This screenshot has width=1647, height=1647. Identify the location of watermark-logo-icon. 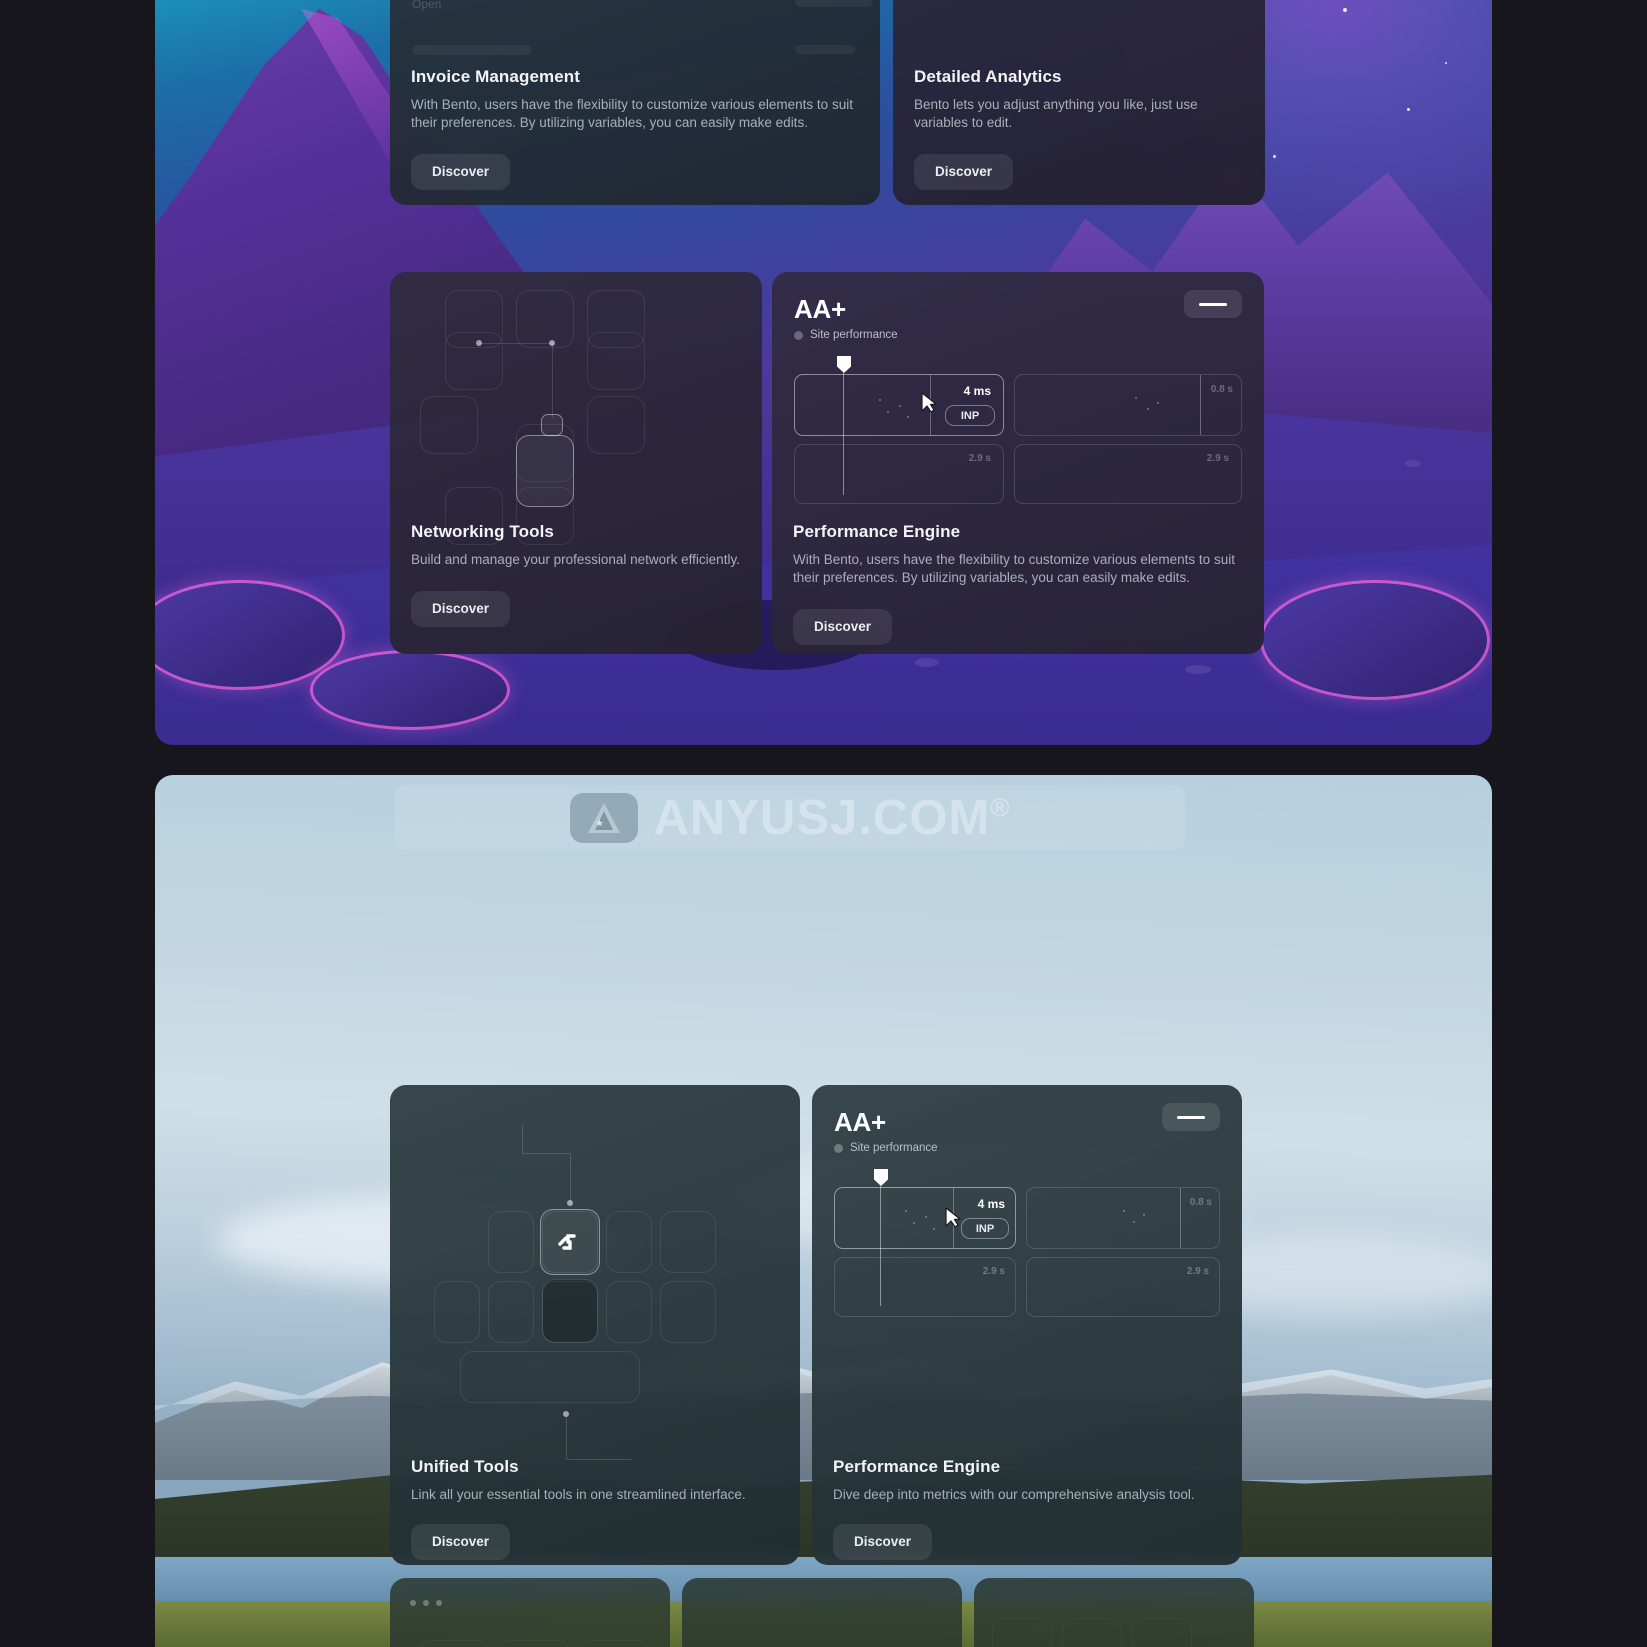
(603, 817).